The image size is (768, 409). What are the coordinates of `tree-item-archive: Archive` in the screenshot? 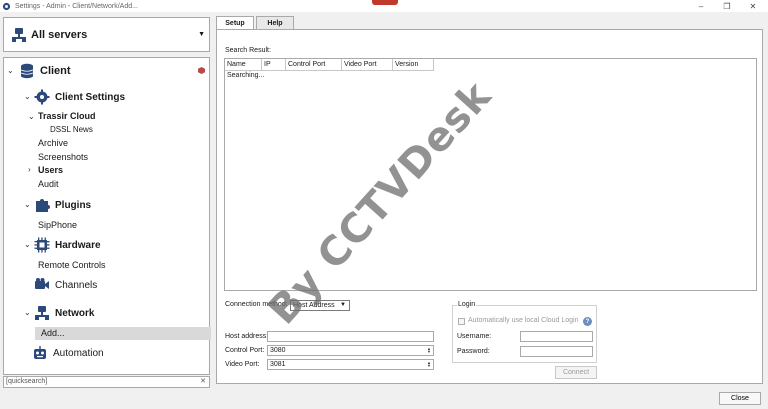 It's located at (53, 143).